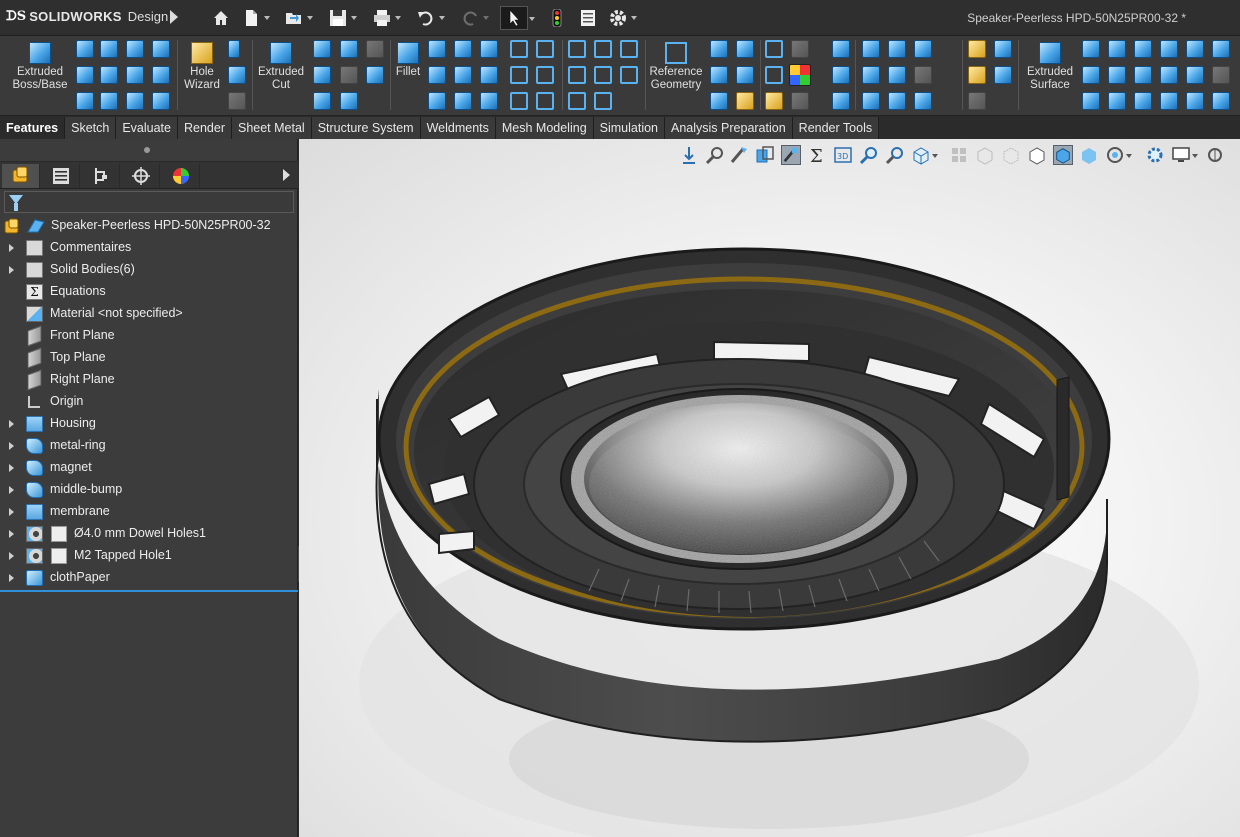  Describe the element at coordinates (629, 49) in the screenshot. I see `freeform-icon` at that location.